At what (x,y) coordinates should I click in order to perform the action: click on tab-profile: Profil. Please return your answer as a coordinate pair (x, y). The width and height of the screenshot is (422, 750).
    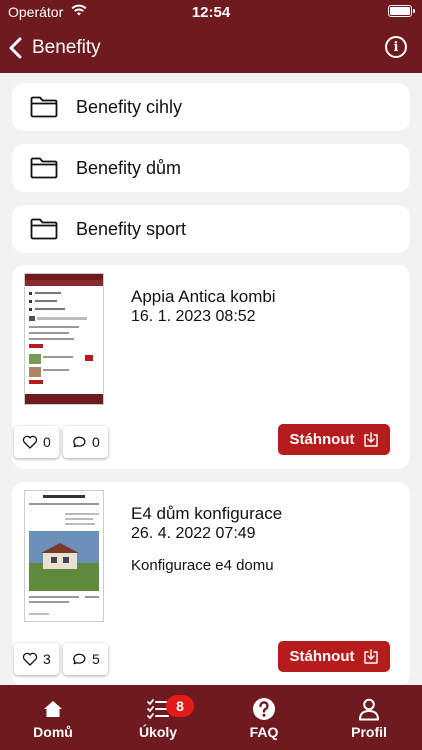
    Looking at the image, I should click on (369, 717).